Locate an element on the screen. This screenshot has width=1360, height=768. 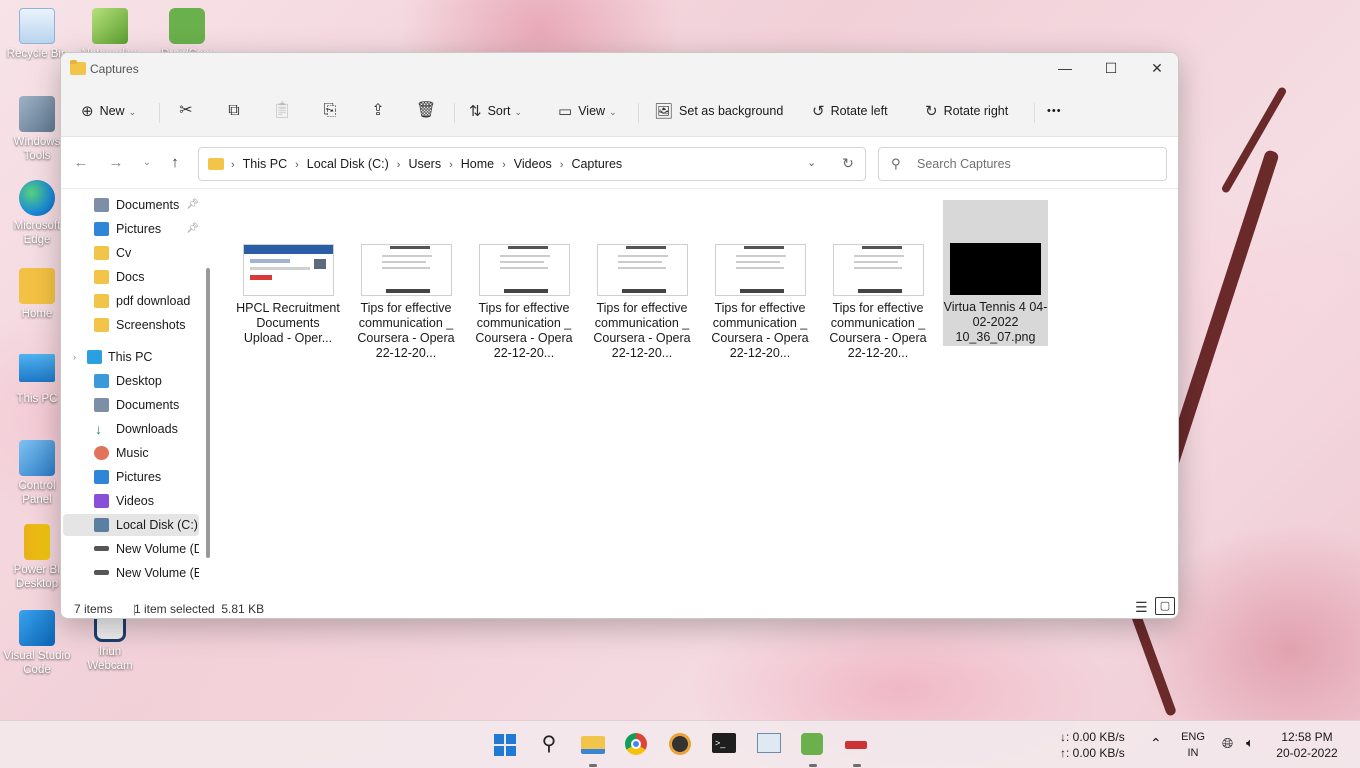
share-button: ⇪ is located at coordinates (378, 111).